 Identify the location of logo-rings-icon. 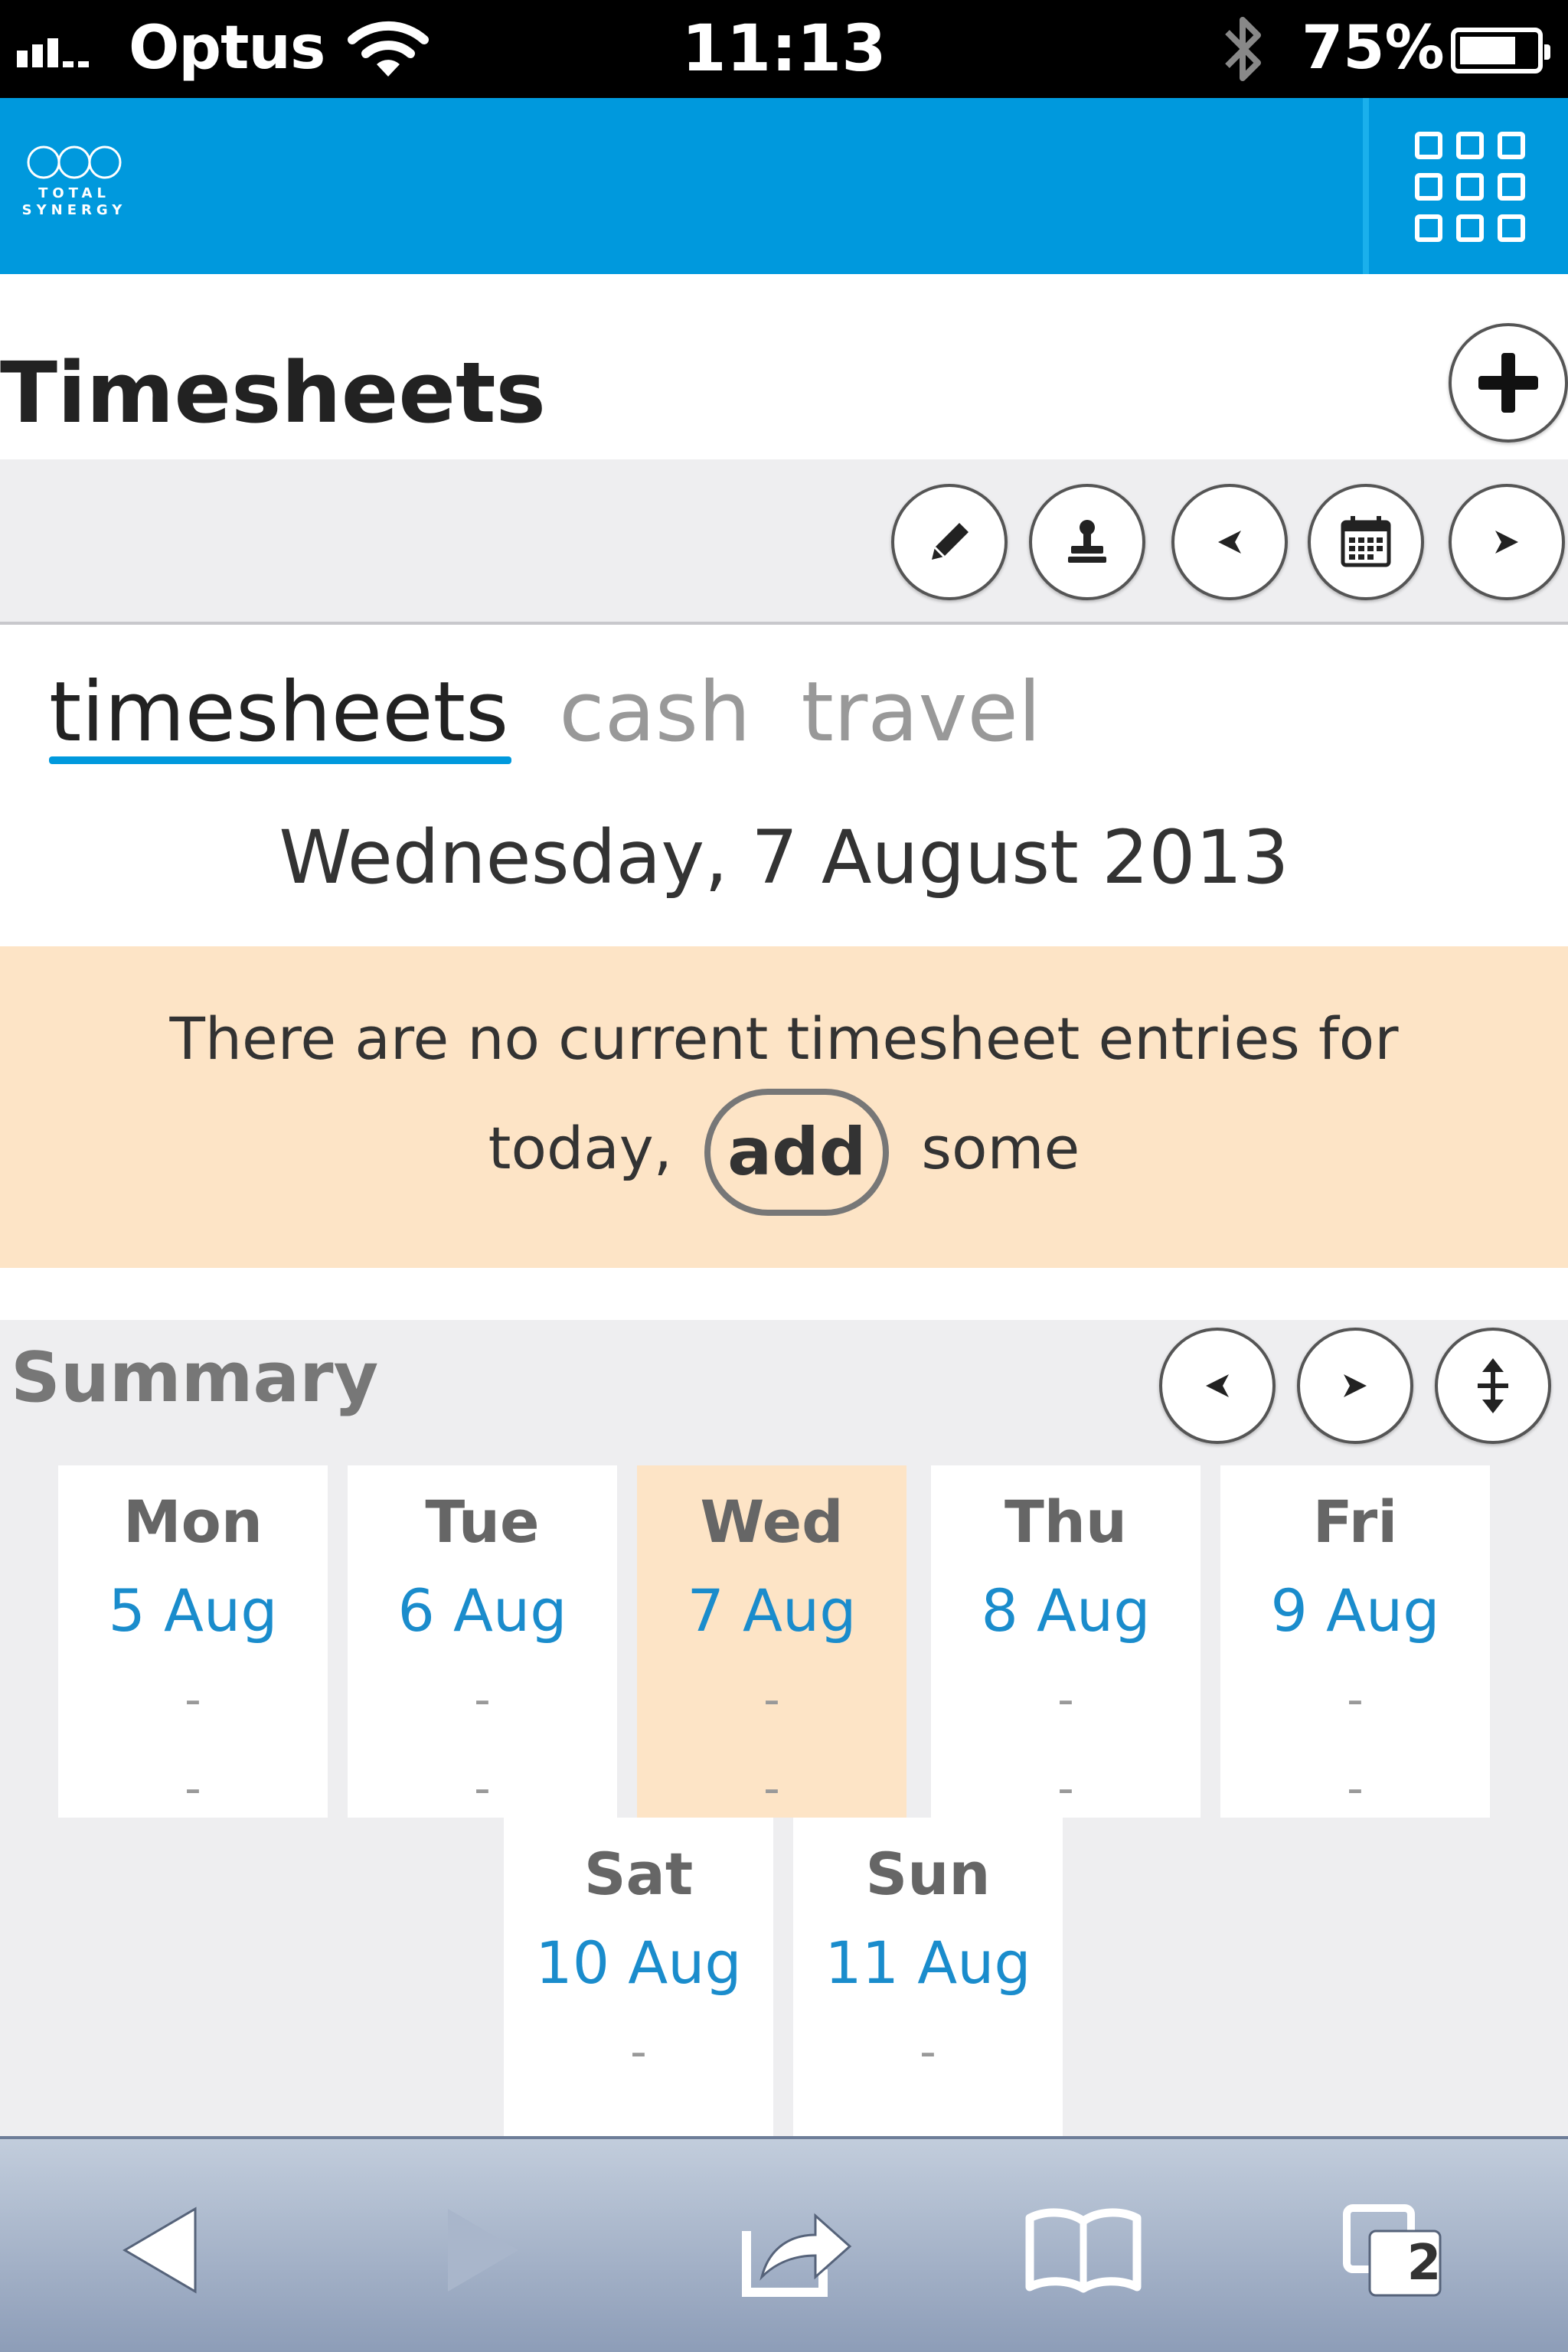
(74, 162).